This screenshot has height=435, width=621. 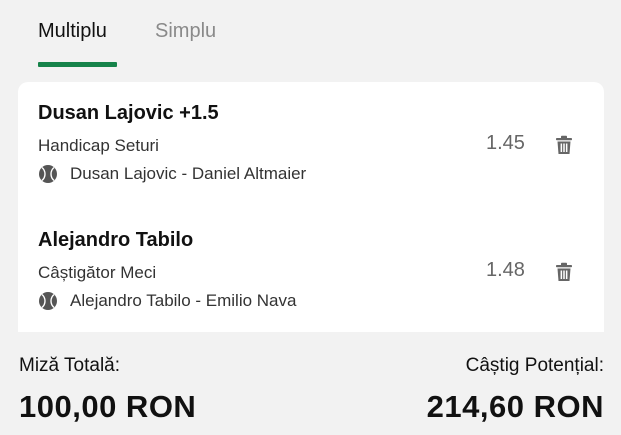 I want to click on bet-event-row: Alejandro Tabilo - Emilio Nava, so click(x=167, y=301).